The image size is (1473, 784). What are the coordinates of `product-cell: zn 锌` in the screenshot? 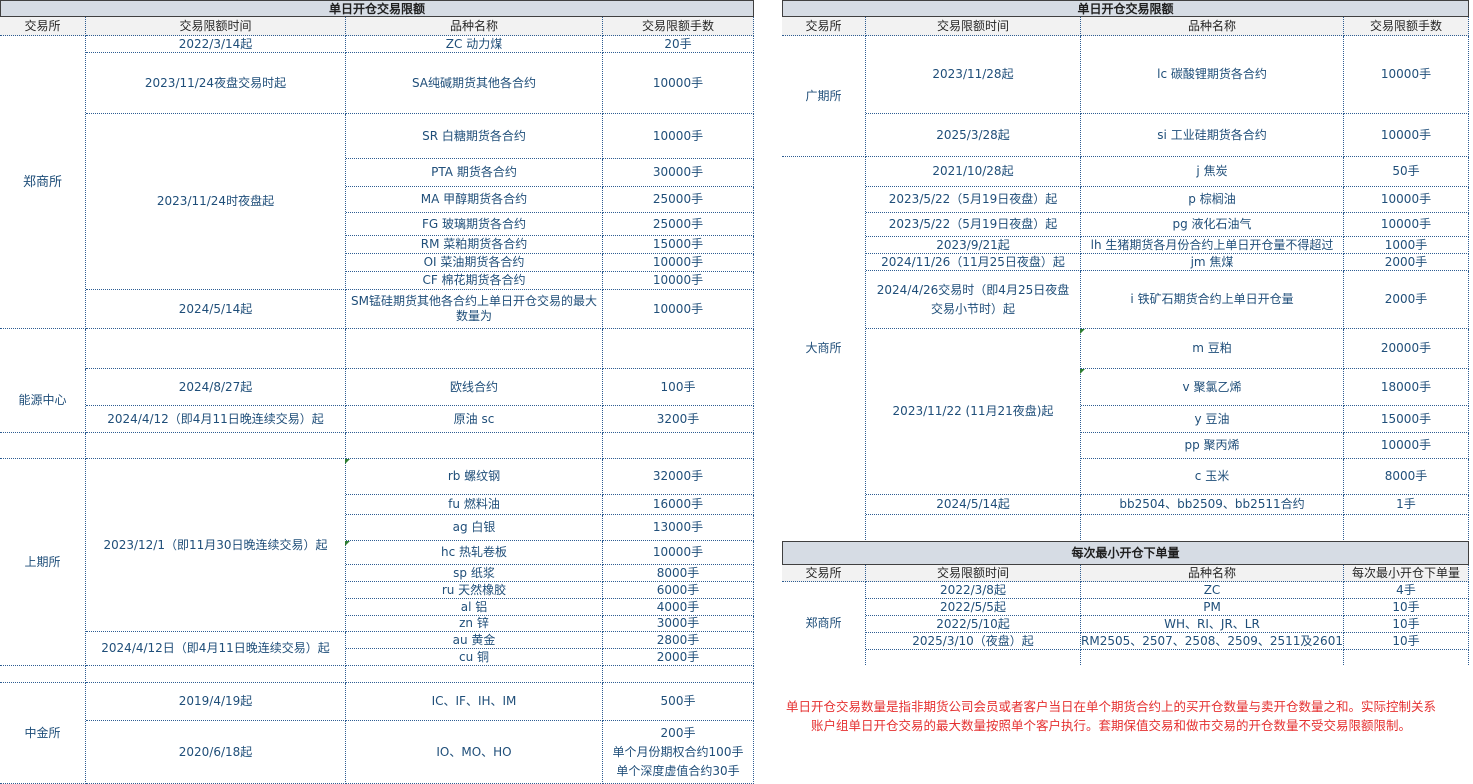 It's located at (474, 624).